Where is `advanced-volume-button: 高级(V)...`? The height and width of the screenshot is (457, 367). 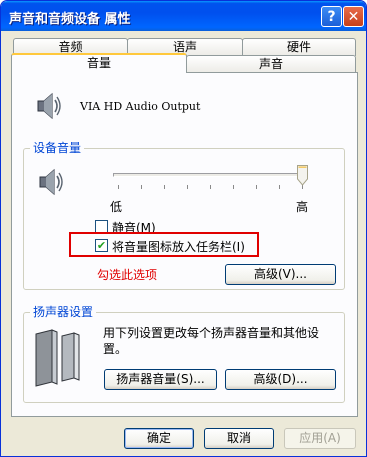 advanced-volume-button: 高级(V)... is located at coordinates (280, 274).